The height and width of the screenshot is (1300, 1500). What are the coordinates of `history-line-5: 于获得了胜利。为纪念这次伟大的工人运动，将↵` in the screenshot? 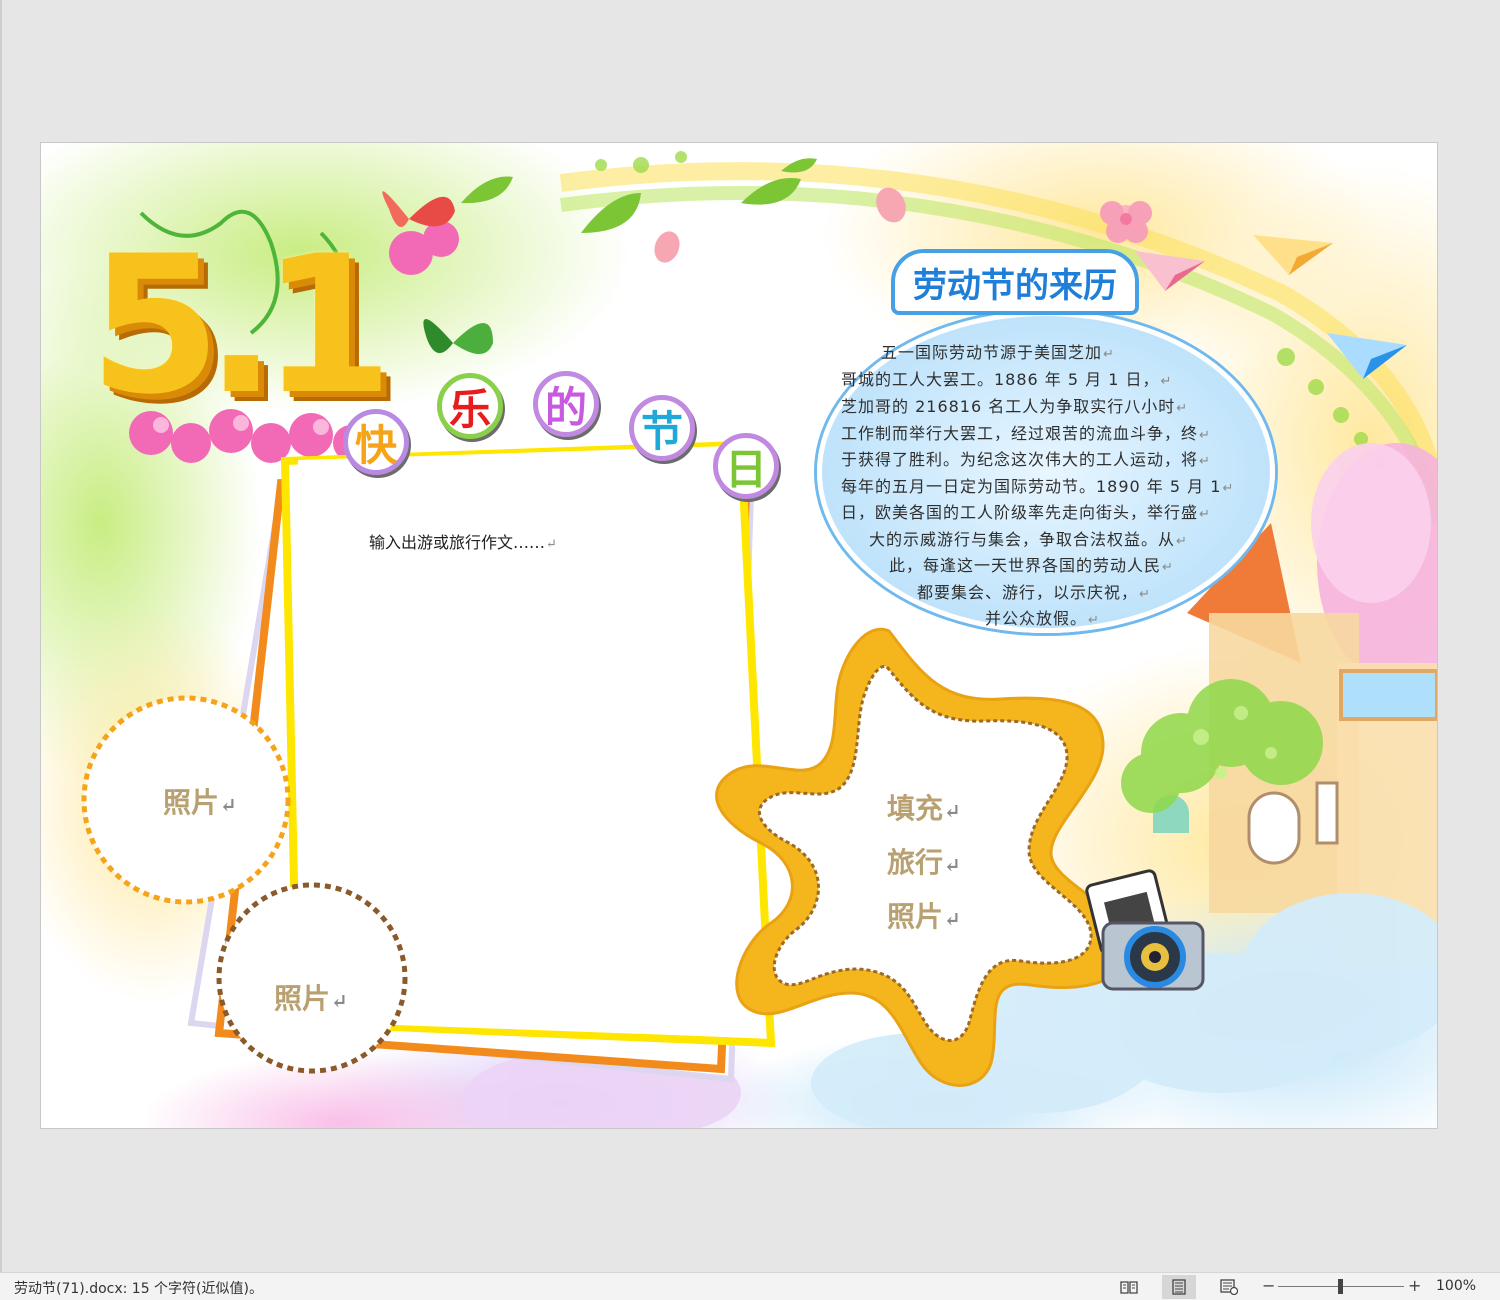 It's located at (1026, 458).